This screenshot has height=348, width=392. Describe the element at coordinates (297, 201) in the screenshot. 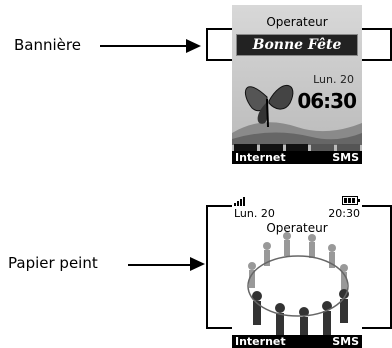

I see `status-bar` at that location.